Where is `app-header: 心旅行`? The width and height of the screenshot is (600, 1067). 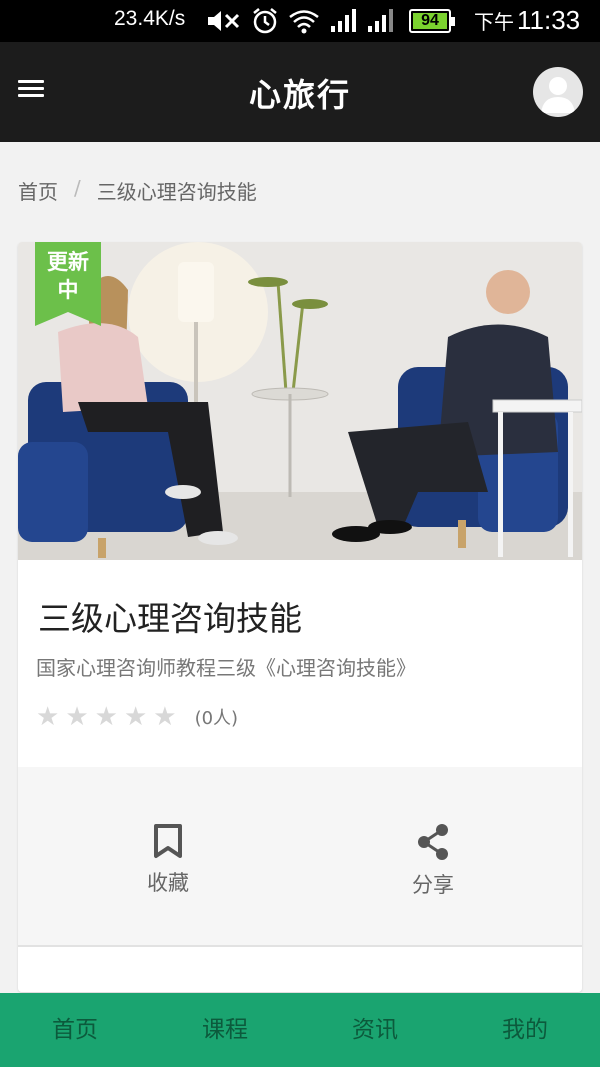
app-header: 心旅行 is located at coordinates (300, 92).